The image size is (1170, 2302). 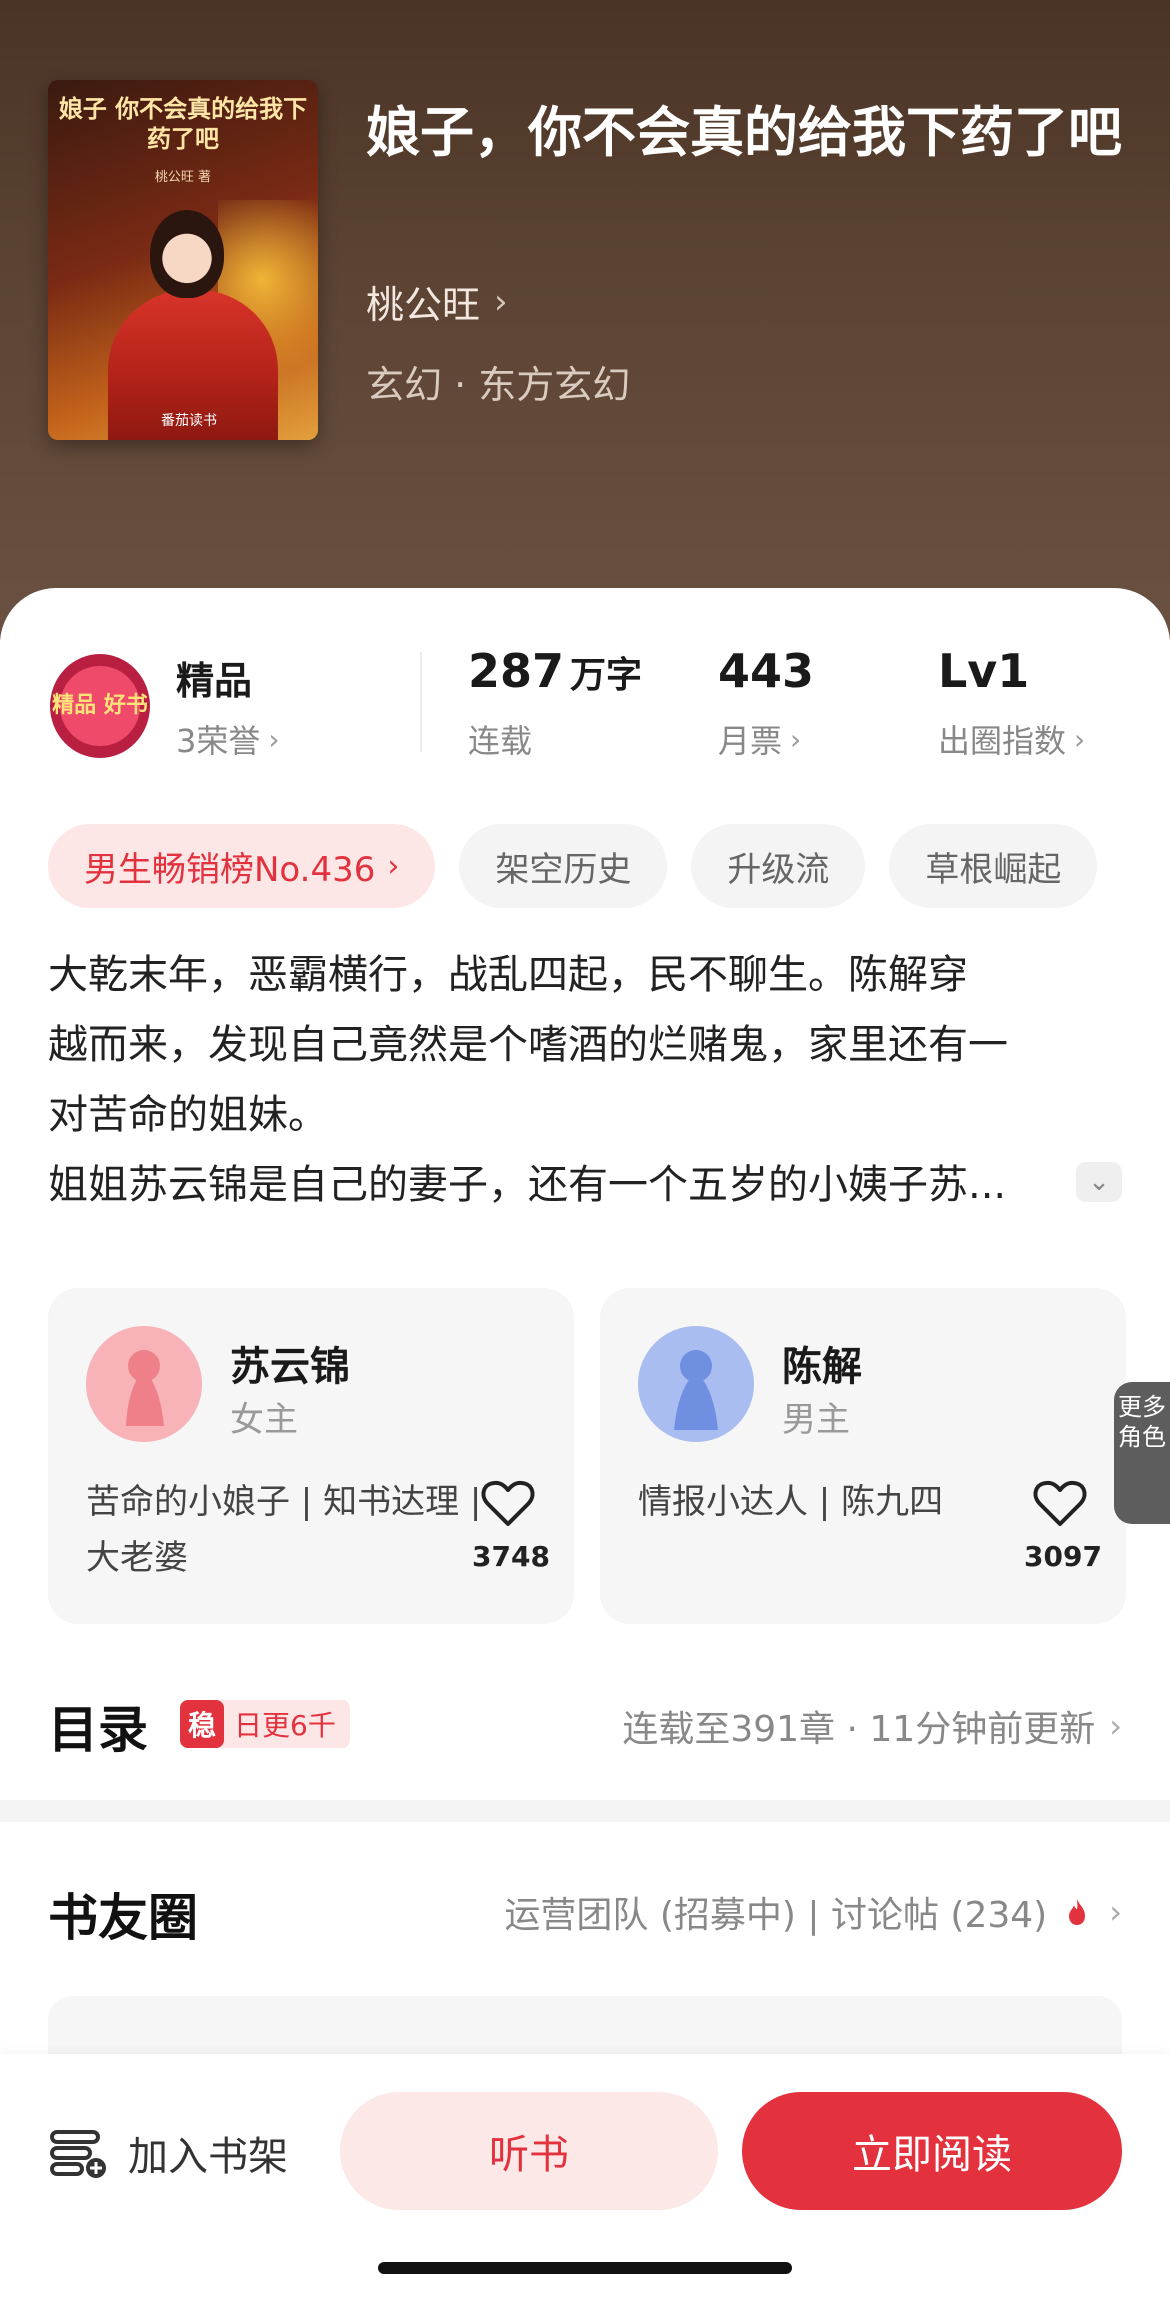 I want to click on author-link: 桃公旺 ›, so click(x=437, y=301).